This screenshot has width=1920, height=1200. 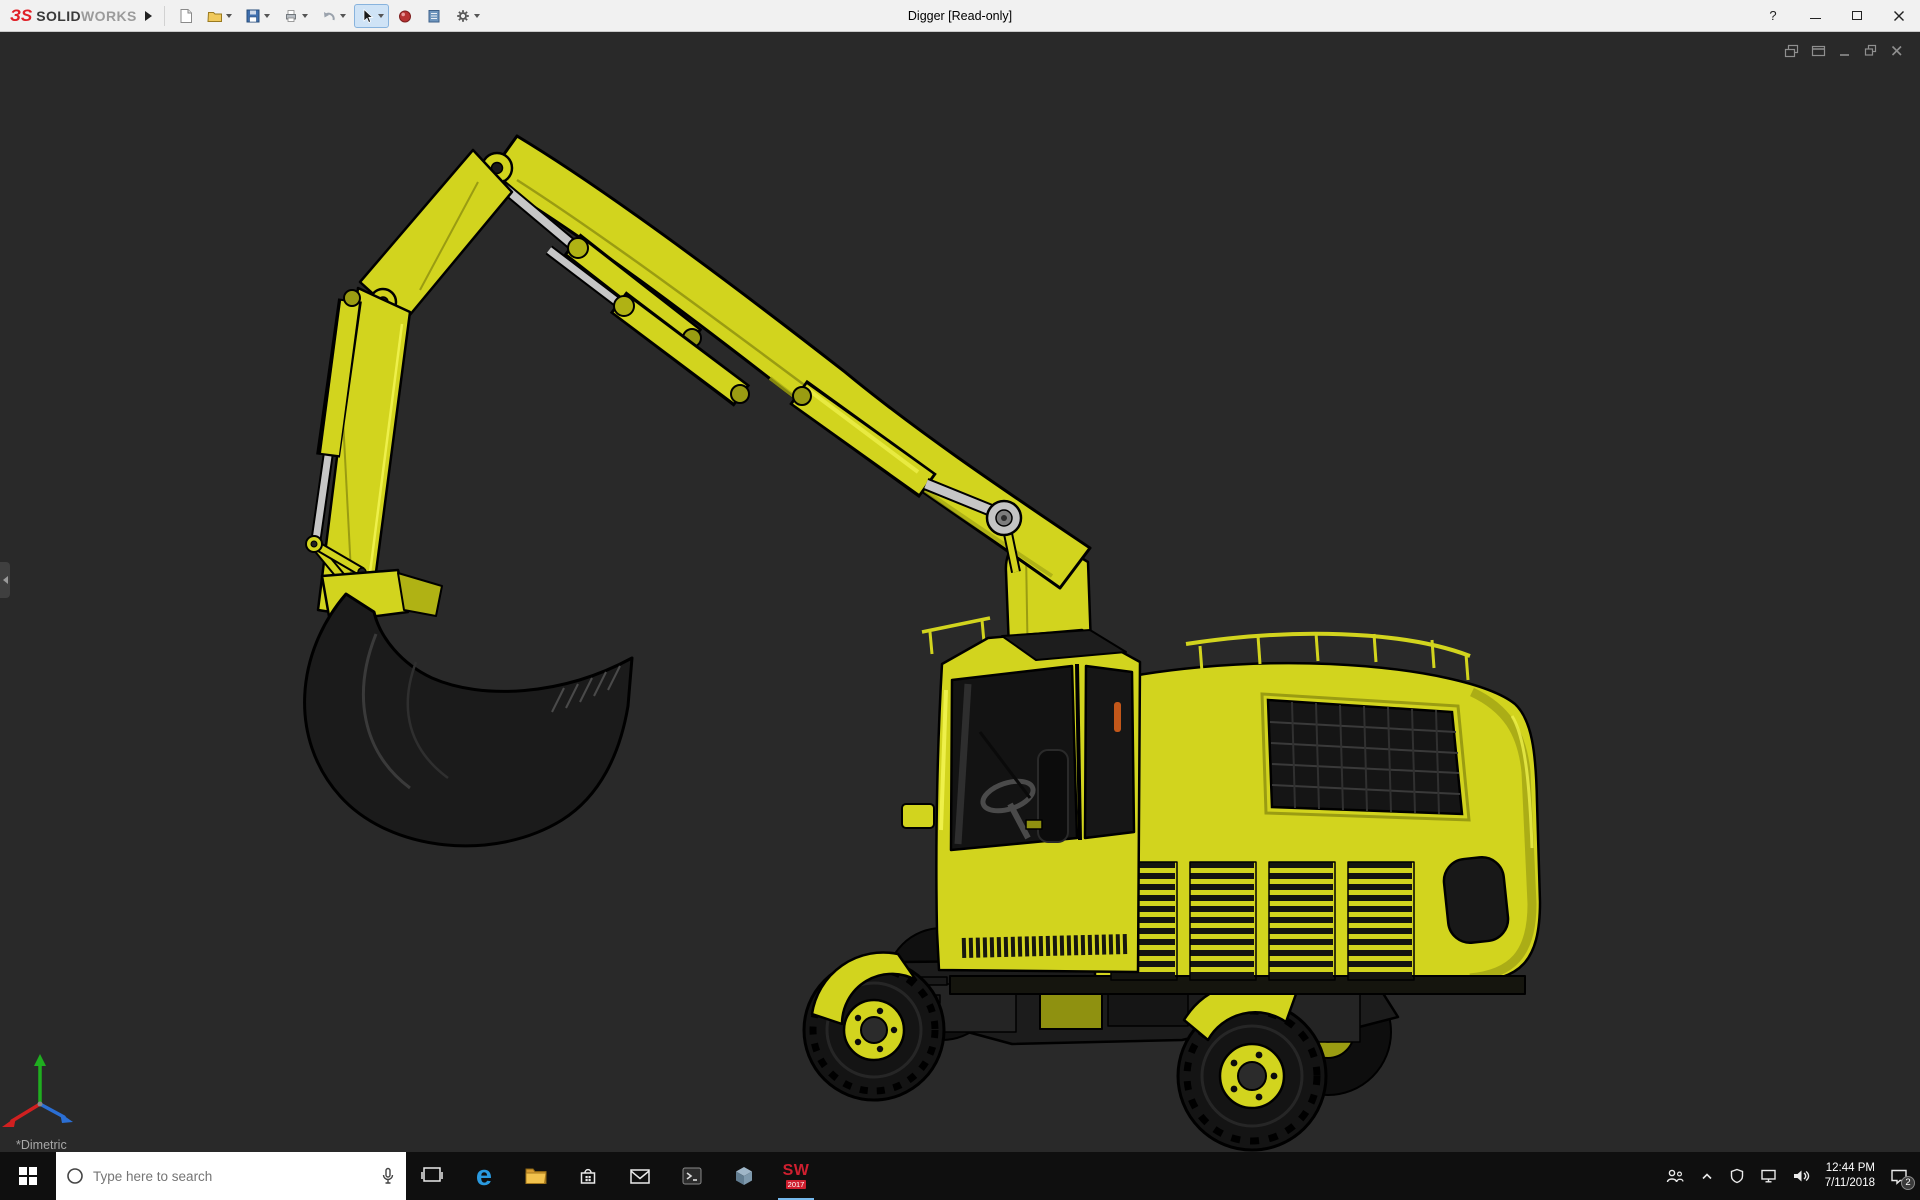 I want to click on minimize-button, so click(x=1815, y=16).